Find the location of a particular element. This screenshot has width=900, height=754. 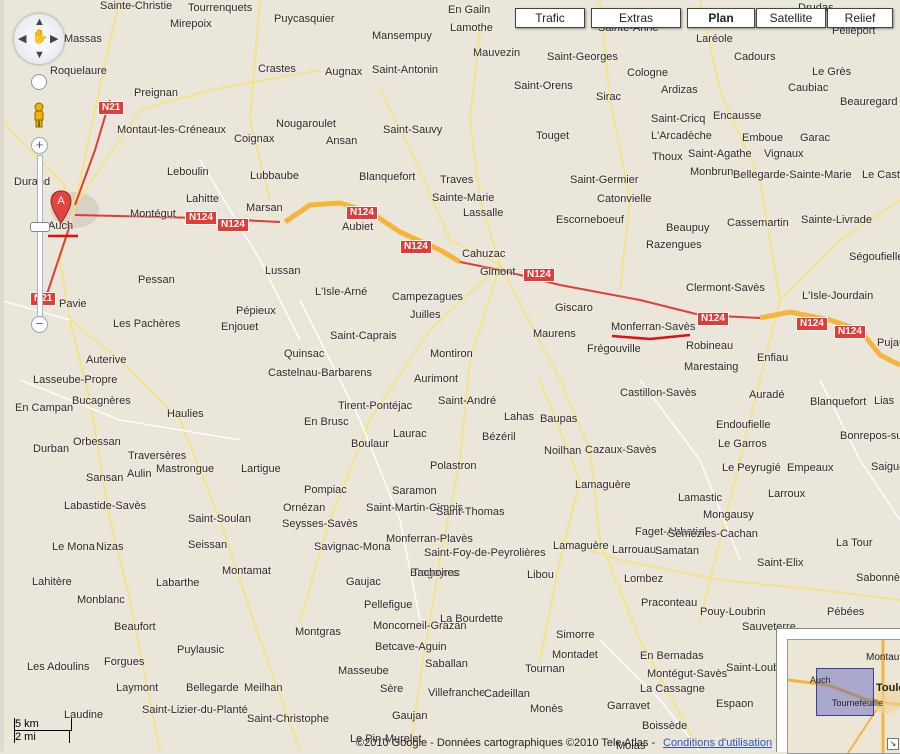

place-label: Saint-Elix is located at coordinates (780, 563).